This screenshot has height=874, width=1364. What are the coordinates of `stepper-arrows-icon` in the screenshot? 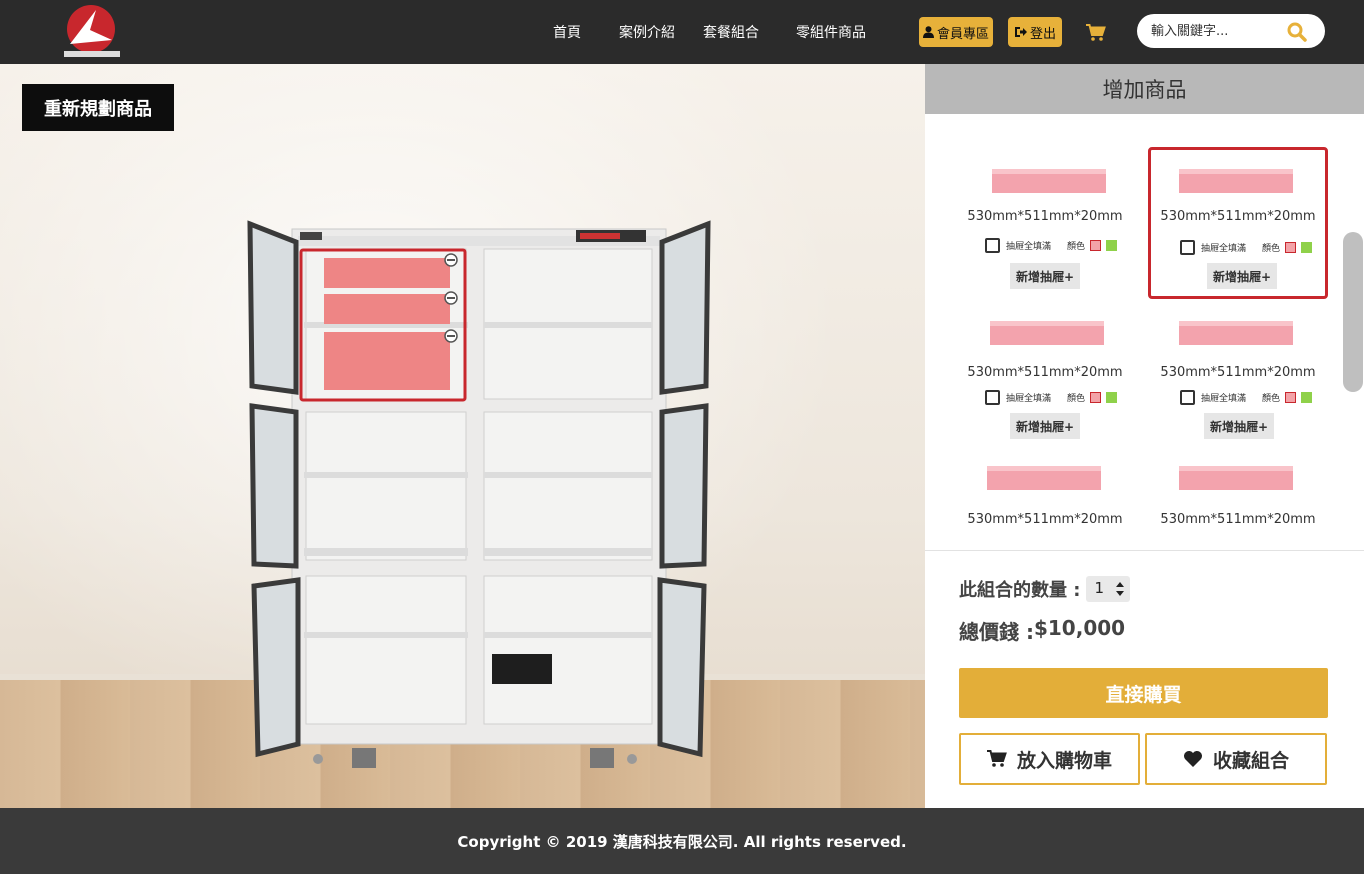 It's located at (1120, 589).